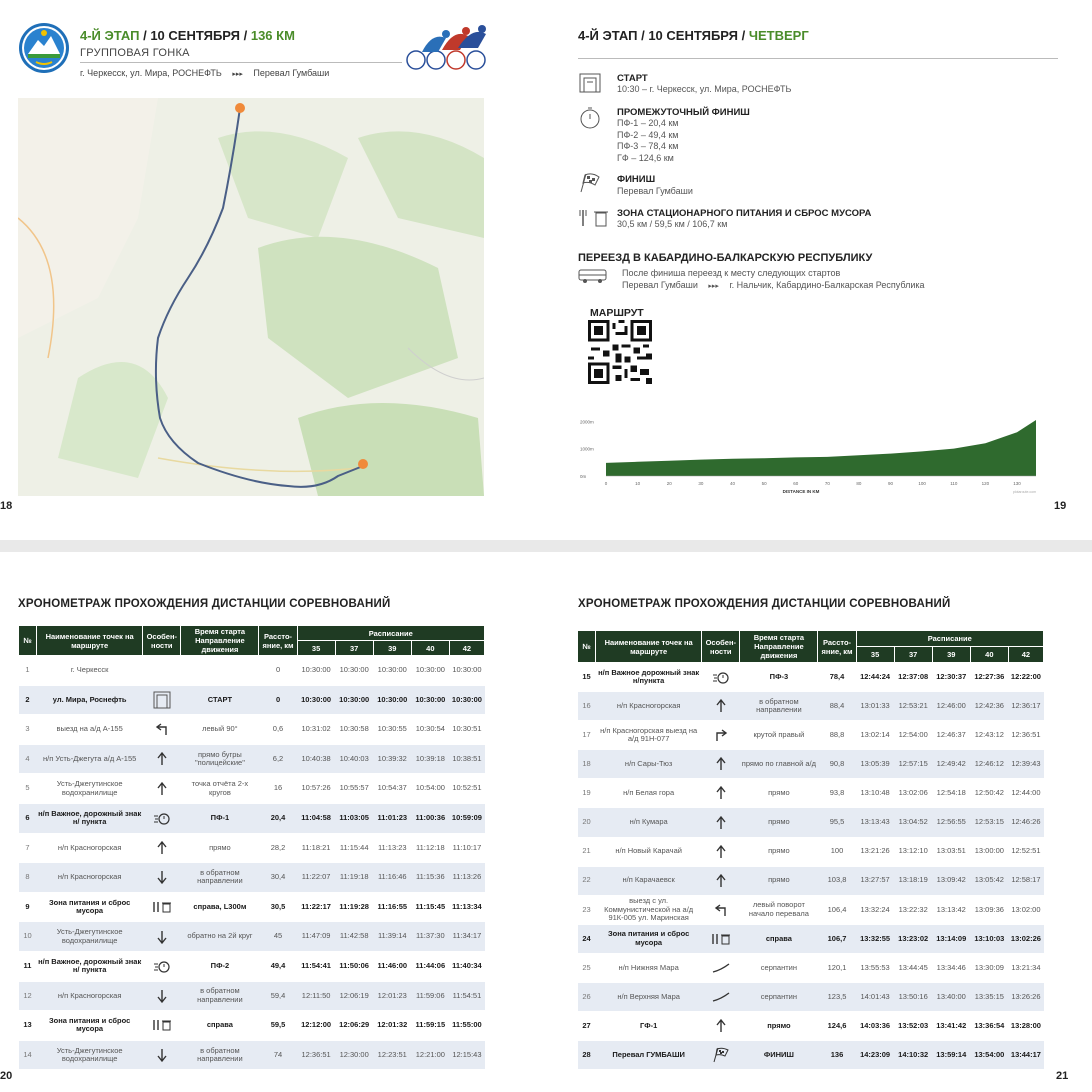  Describe the element at coordinates (430, 966) in the screenshot. I see `schedule-time: 11:44:06` at that location.